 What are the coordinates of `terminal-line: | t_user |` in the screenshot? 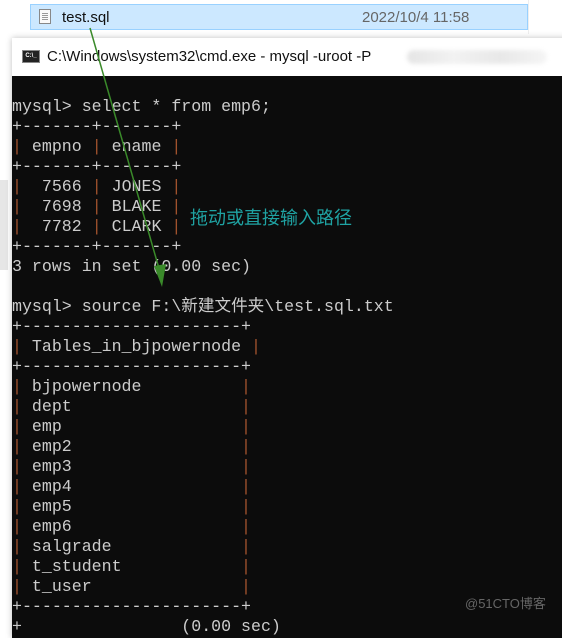 It's located at (132, 586).